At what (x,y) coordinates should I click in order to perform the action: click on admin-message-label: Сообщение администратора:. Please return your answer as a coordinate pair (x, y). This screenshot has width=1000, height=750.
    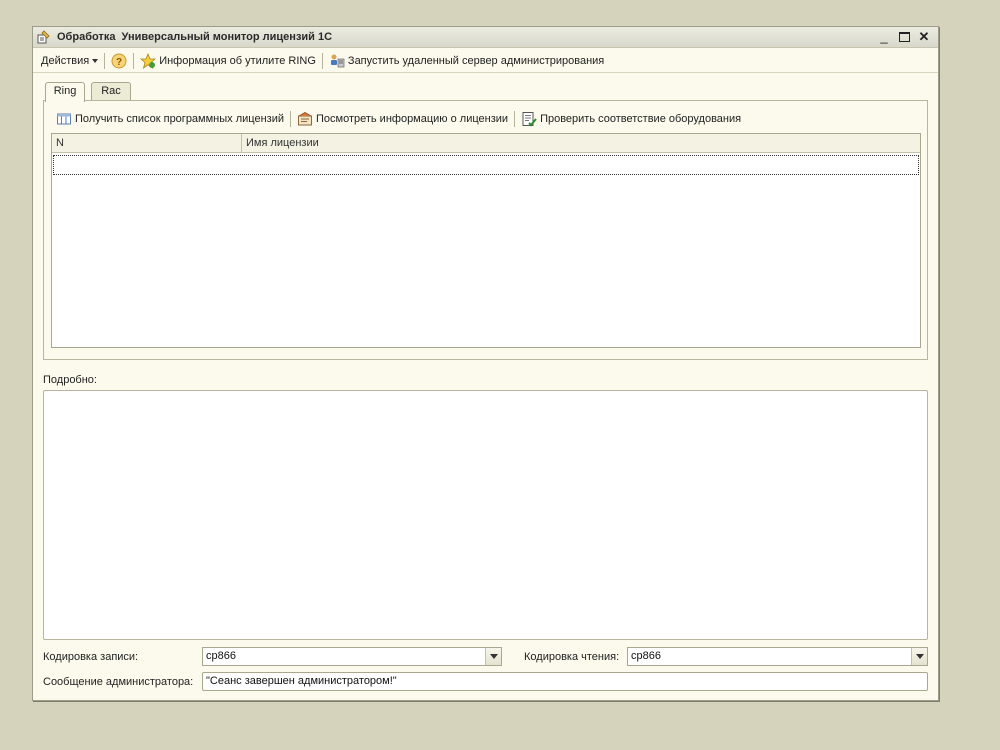
    Looking at the image, I should click on (118, 682).